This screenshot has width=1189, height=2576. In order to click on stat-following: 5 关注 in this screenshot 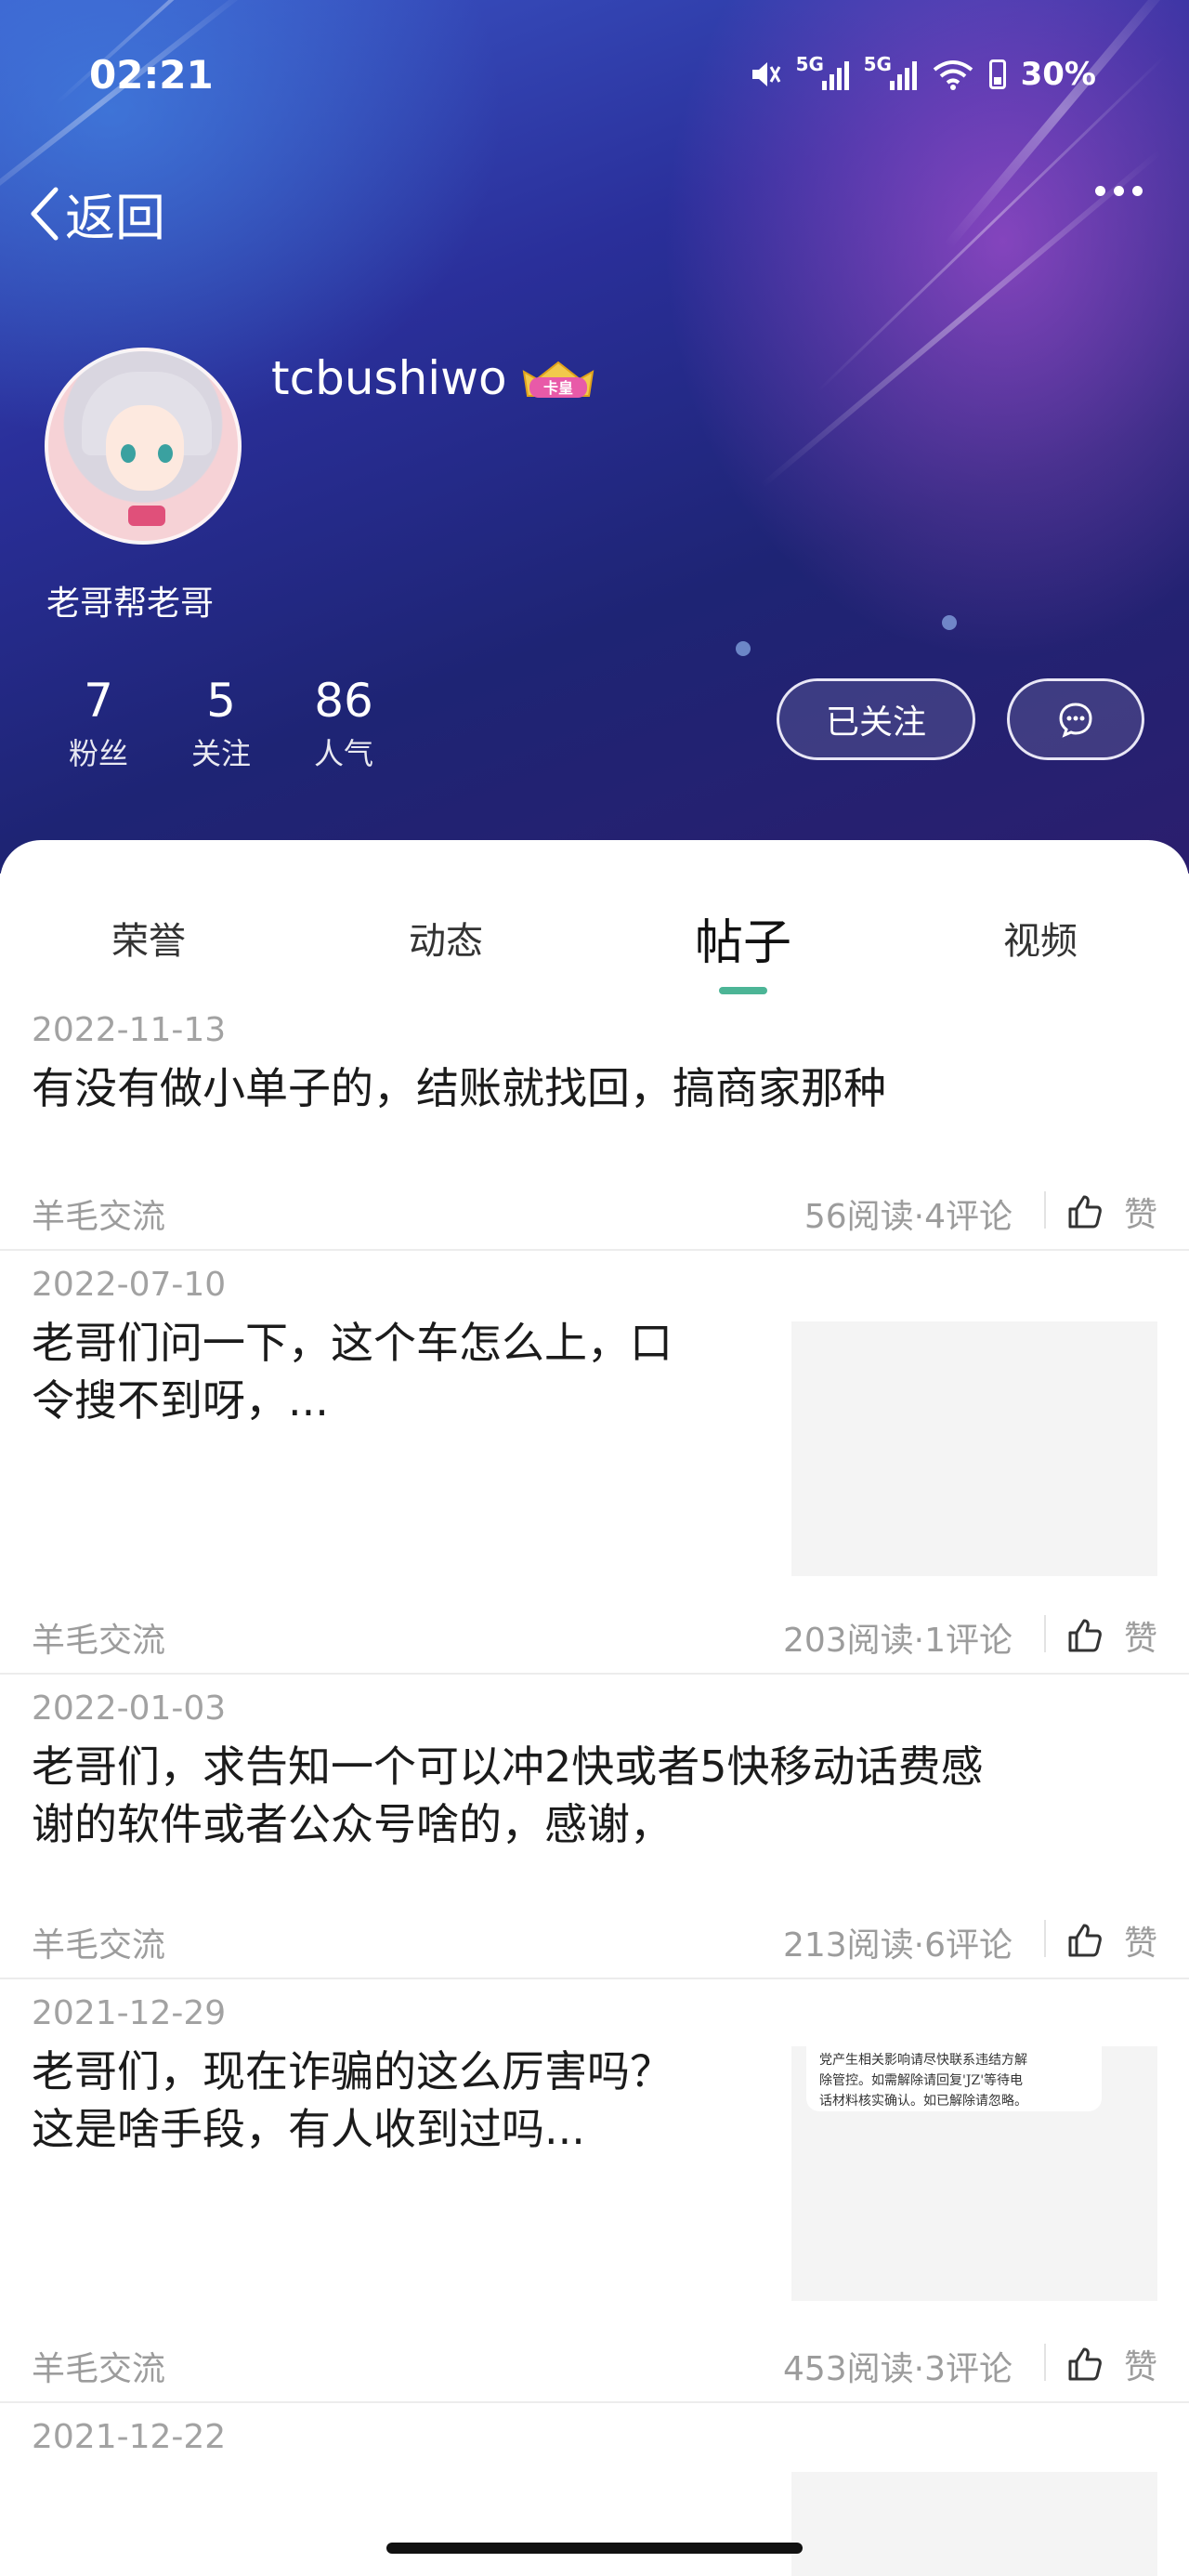, I will do `click(221, 724)`.